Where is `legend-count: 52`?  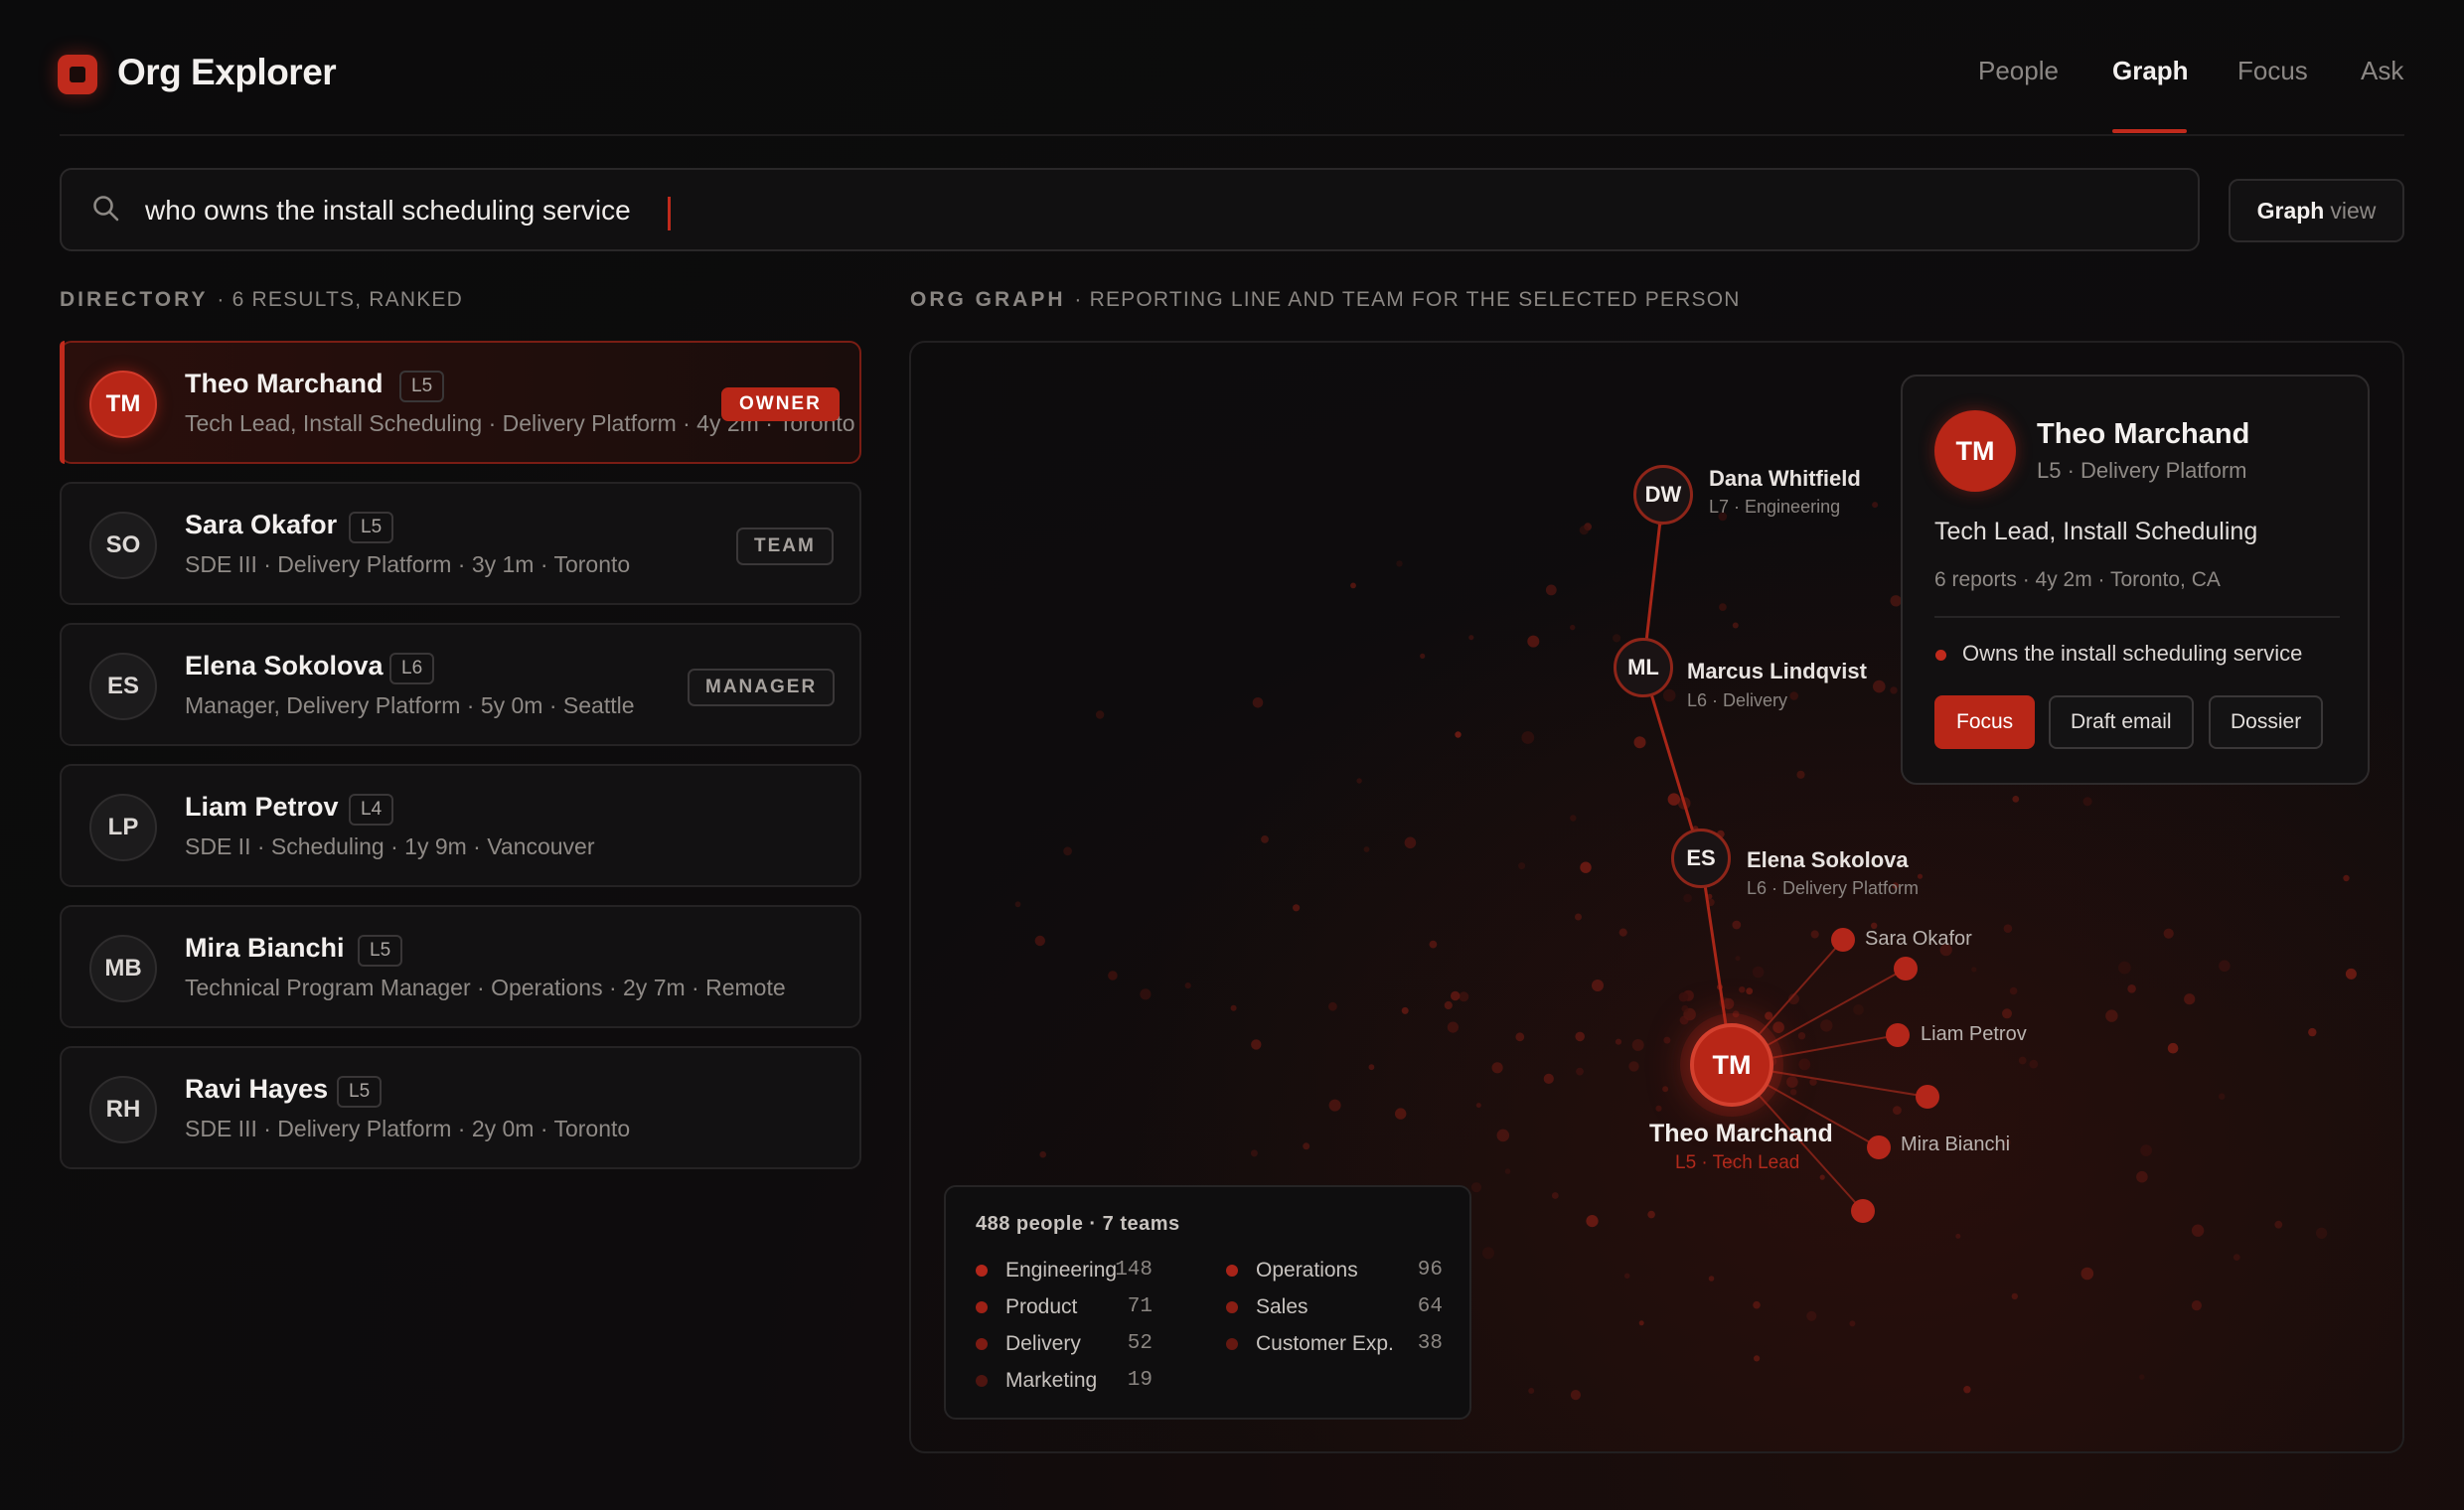
legend-count: 52 is located at coordinates (1140, 1344).